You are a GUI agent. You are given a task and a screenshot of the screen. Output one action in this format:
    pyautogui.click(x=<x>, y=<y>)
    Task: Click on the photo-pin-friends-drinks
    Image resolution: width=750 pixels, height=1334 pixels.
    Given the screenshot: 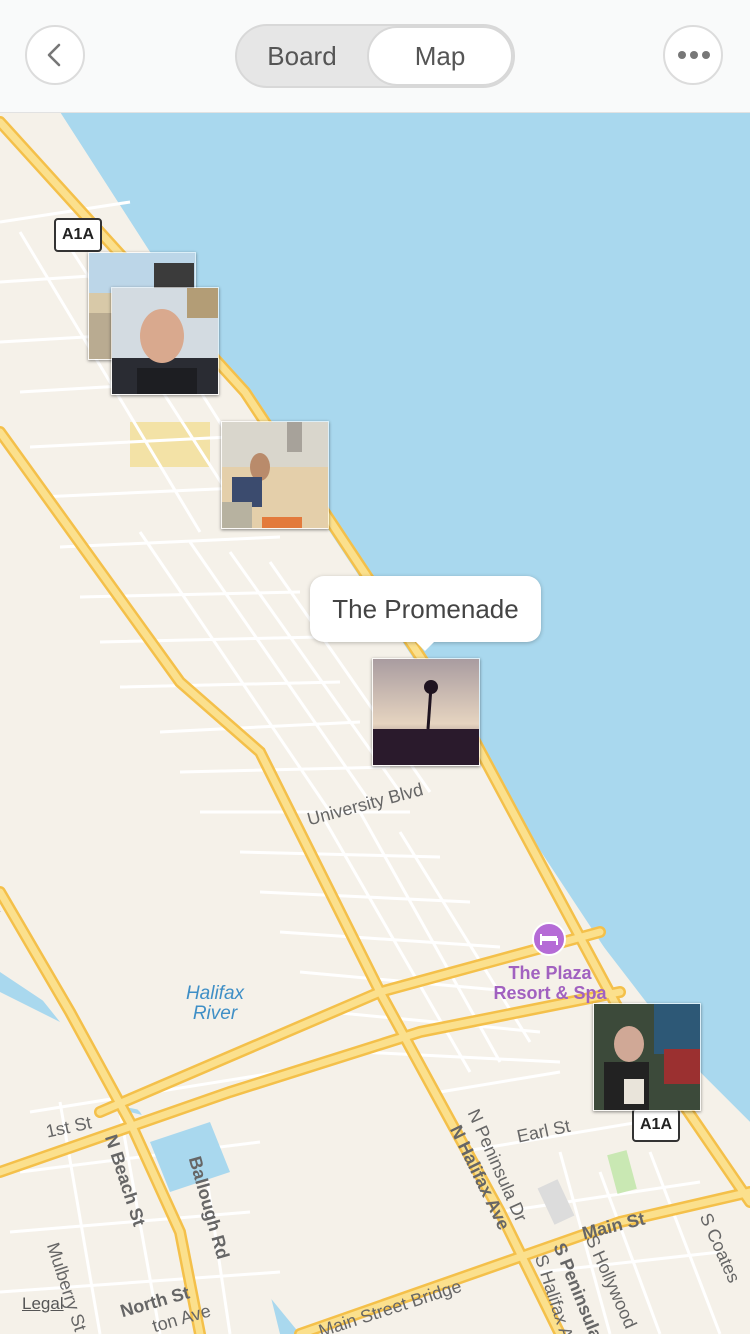 What is the action you would take?
    pyautogui.click(x=647, y=1057)
    